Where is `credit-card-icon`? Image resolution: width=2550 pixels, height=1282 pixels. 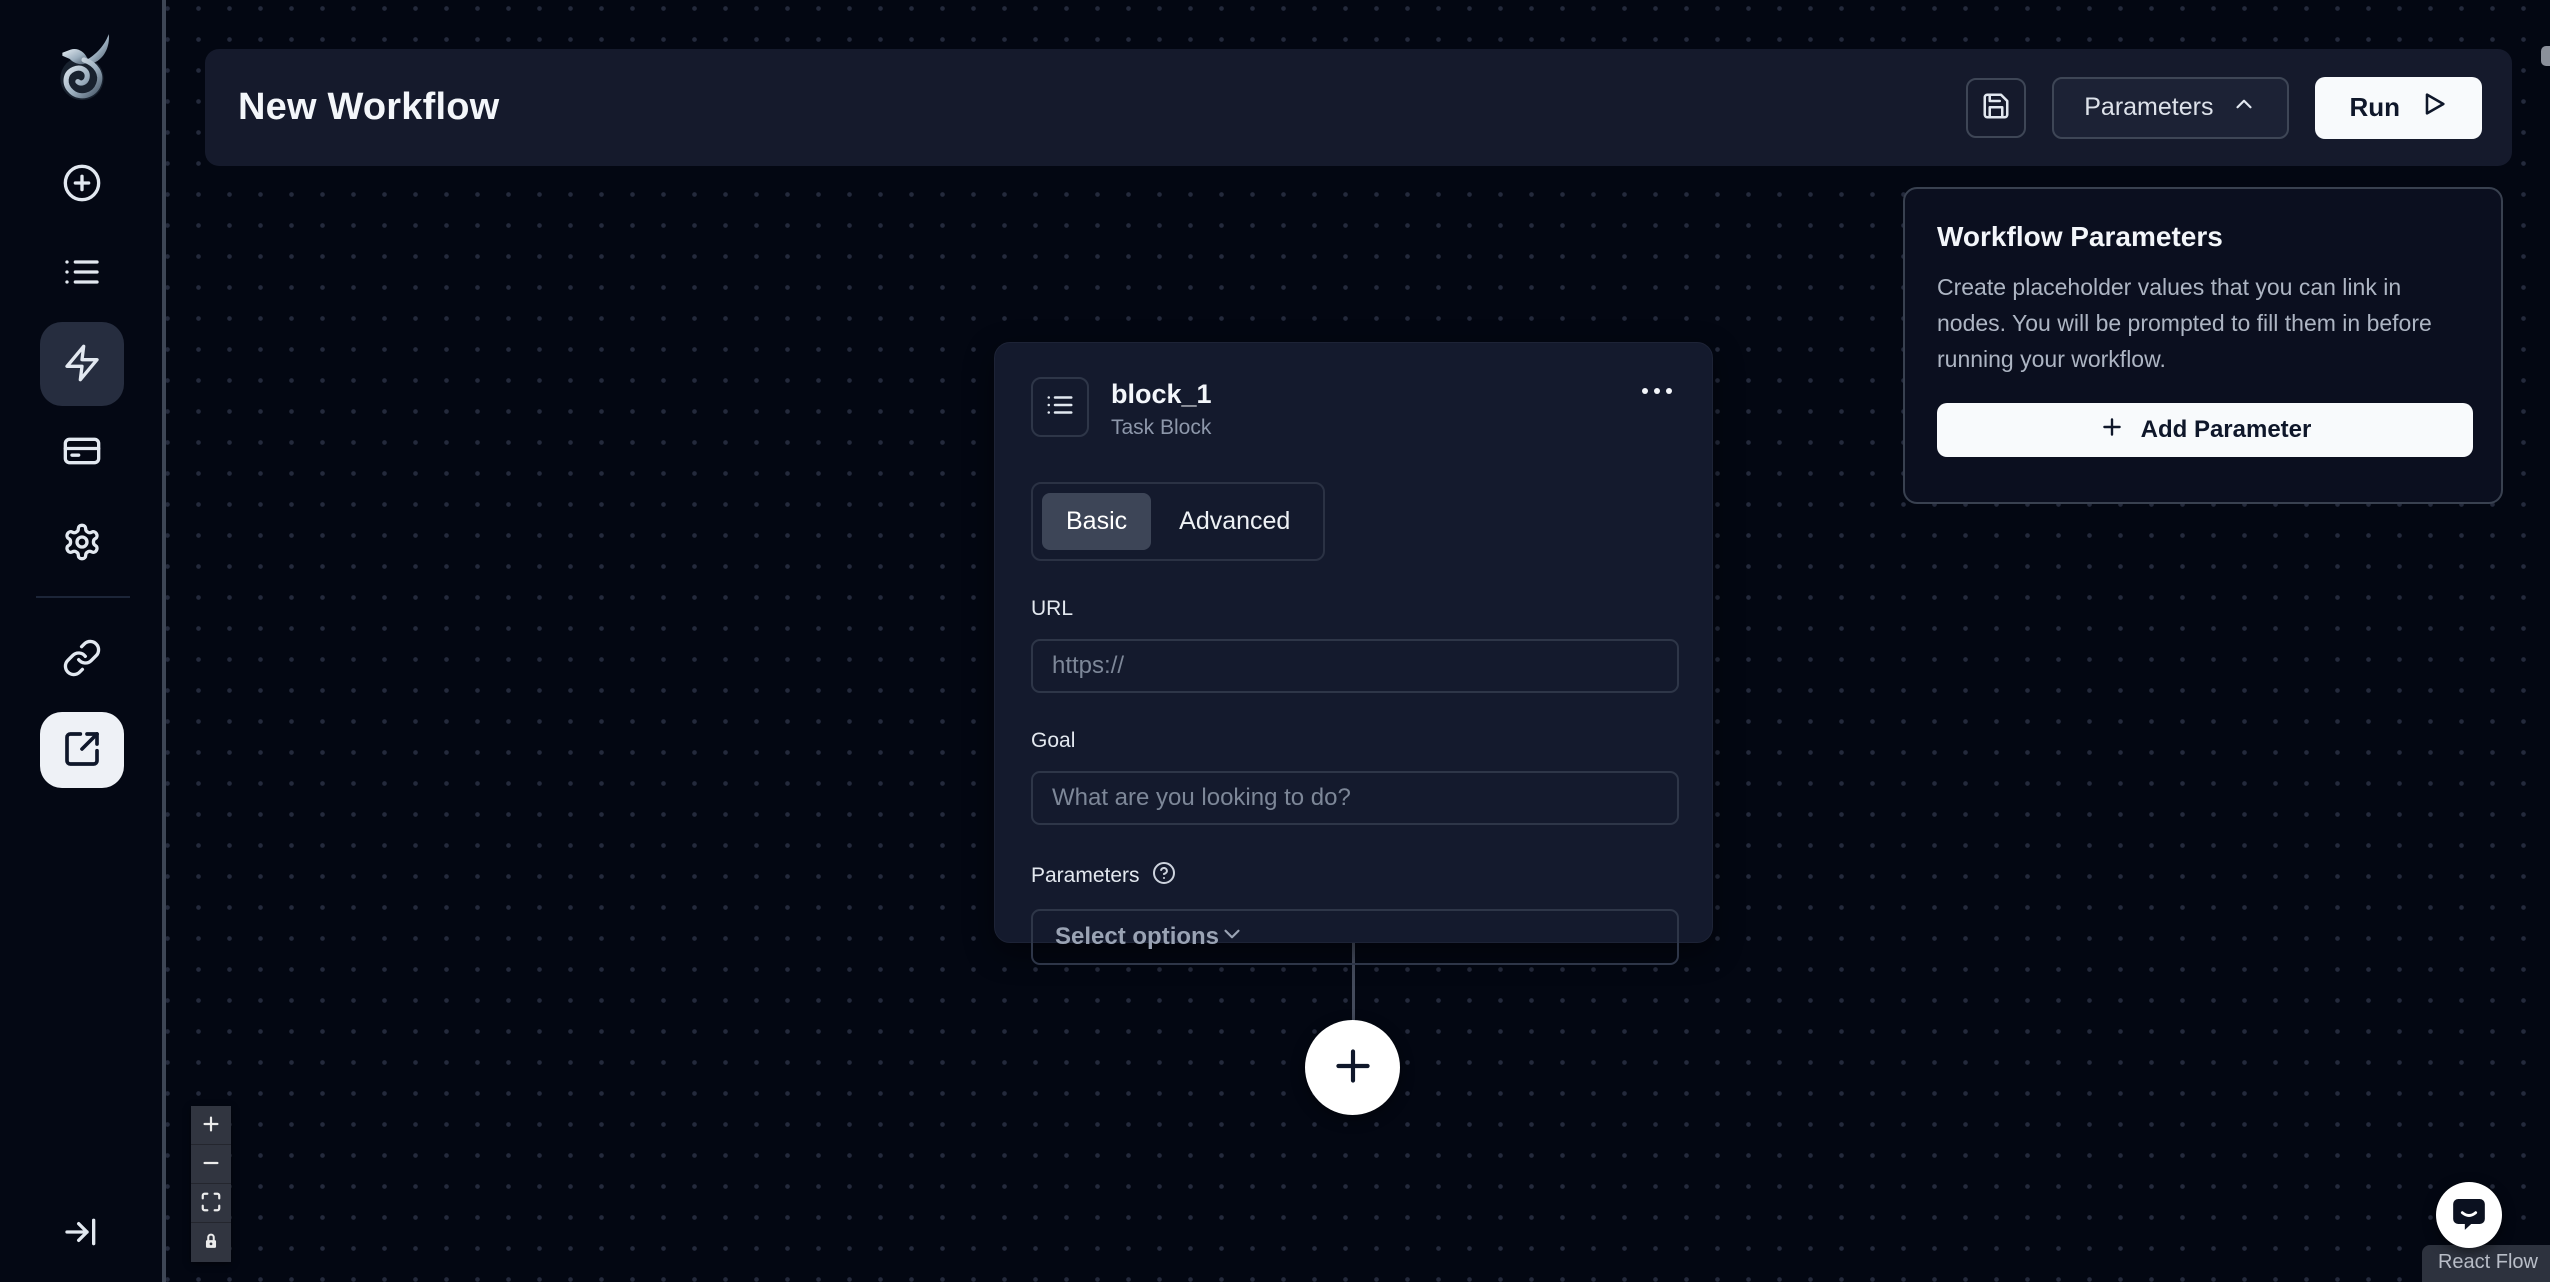
credit-card-icon is located at coordinates (82, 452).